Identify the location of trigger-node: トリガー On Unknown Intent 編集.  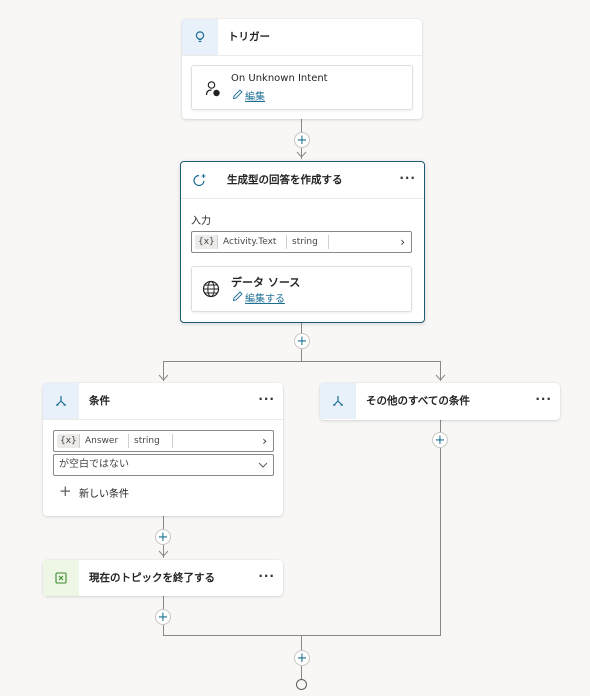
(302, 69).